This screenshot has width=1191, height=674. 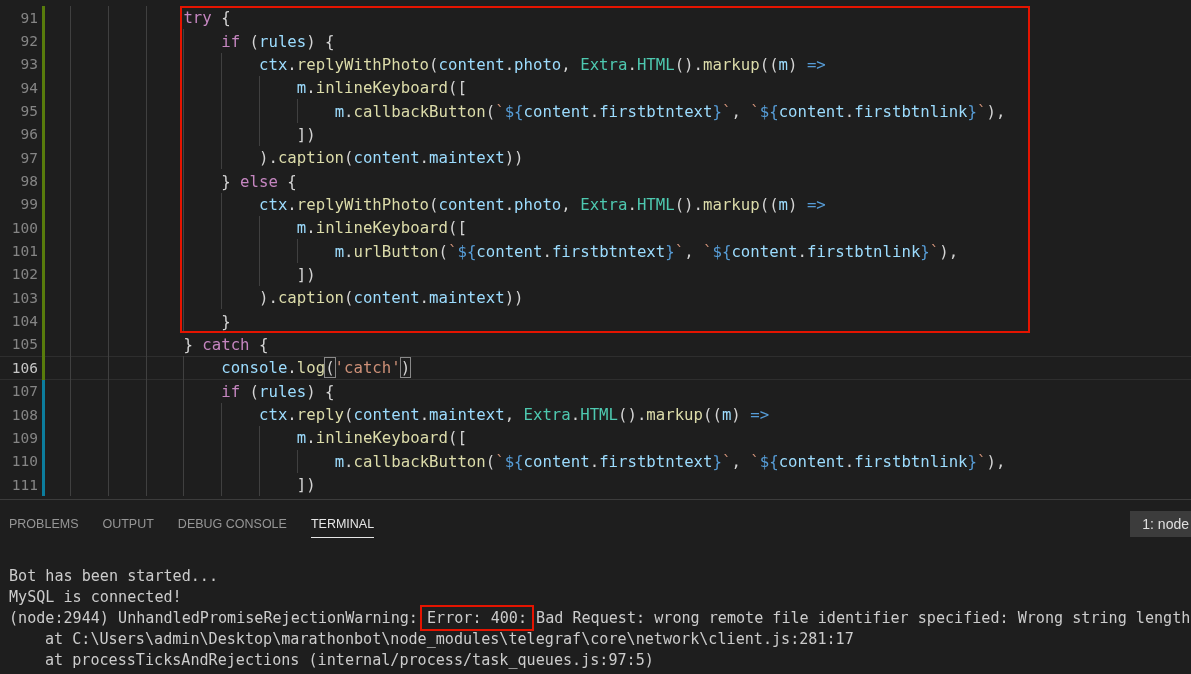 I want to click on code-token: inlineKeyboard, so click(x=381, y=88).